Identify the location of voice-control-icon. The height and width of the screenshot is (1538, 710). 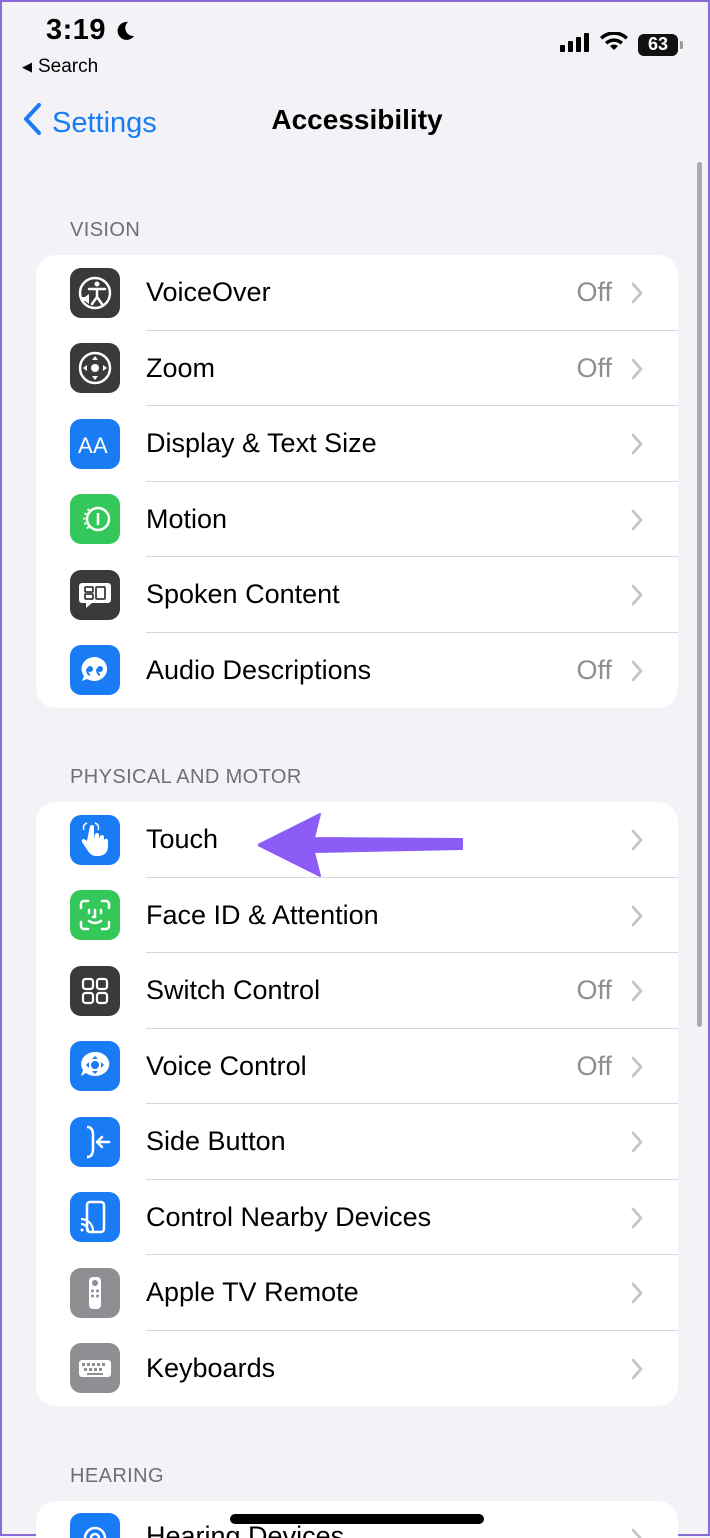
(95, 1066).